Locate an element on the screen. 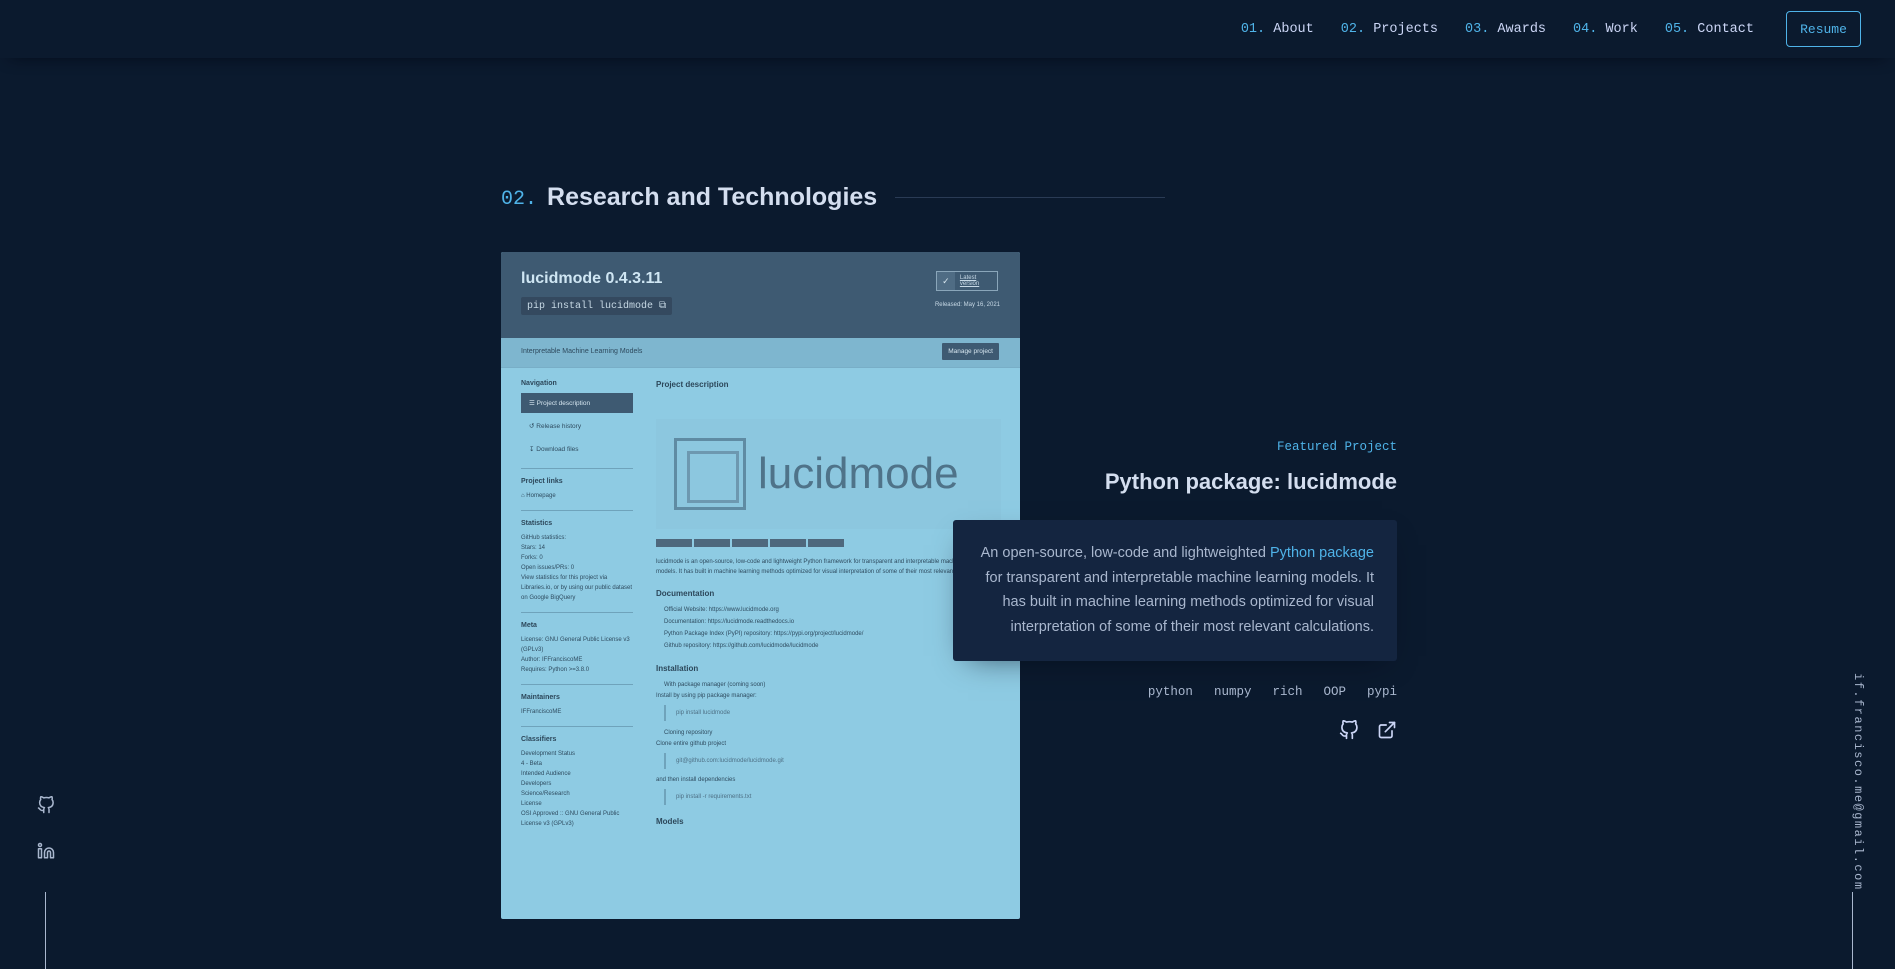  lucidmode-logo: lucidmode is located at coordinates (828, 474).